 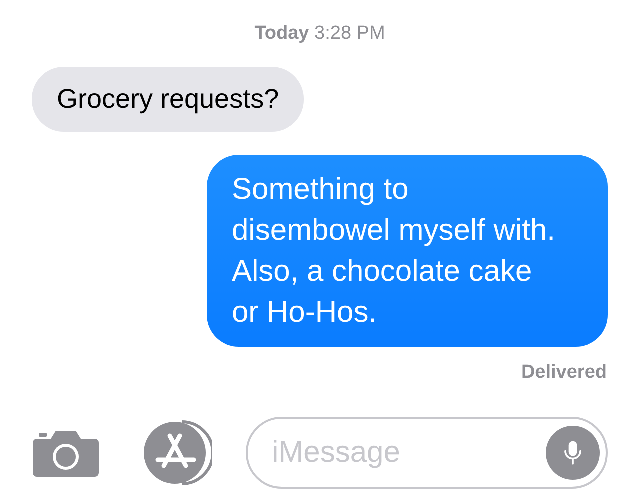 I want to click on message-timestamp: Today 3:28 PM, so click(x=320, y=34).